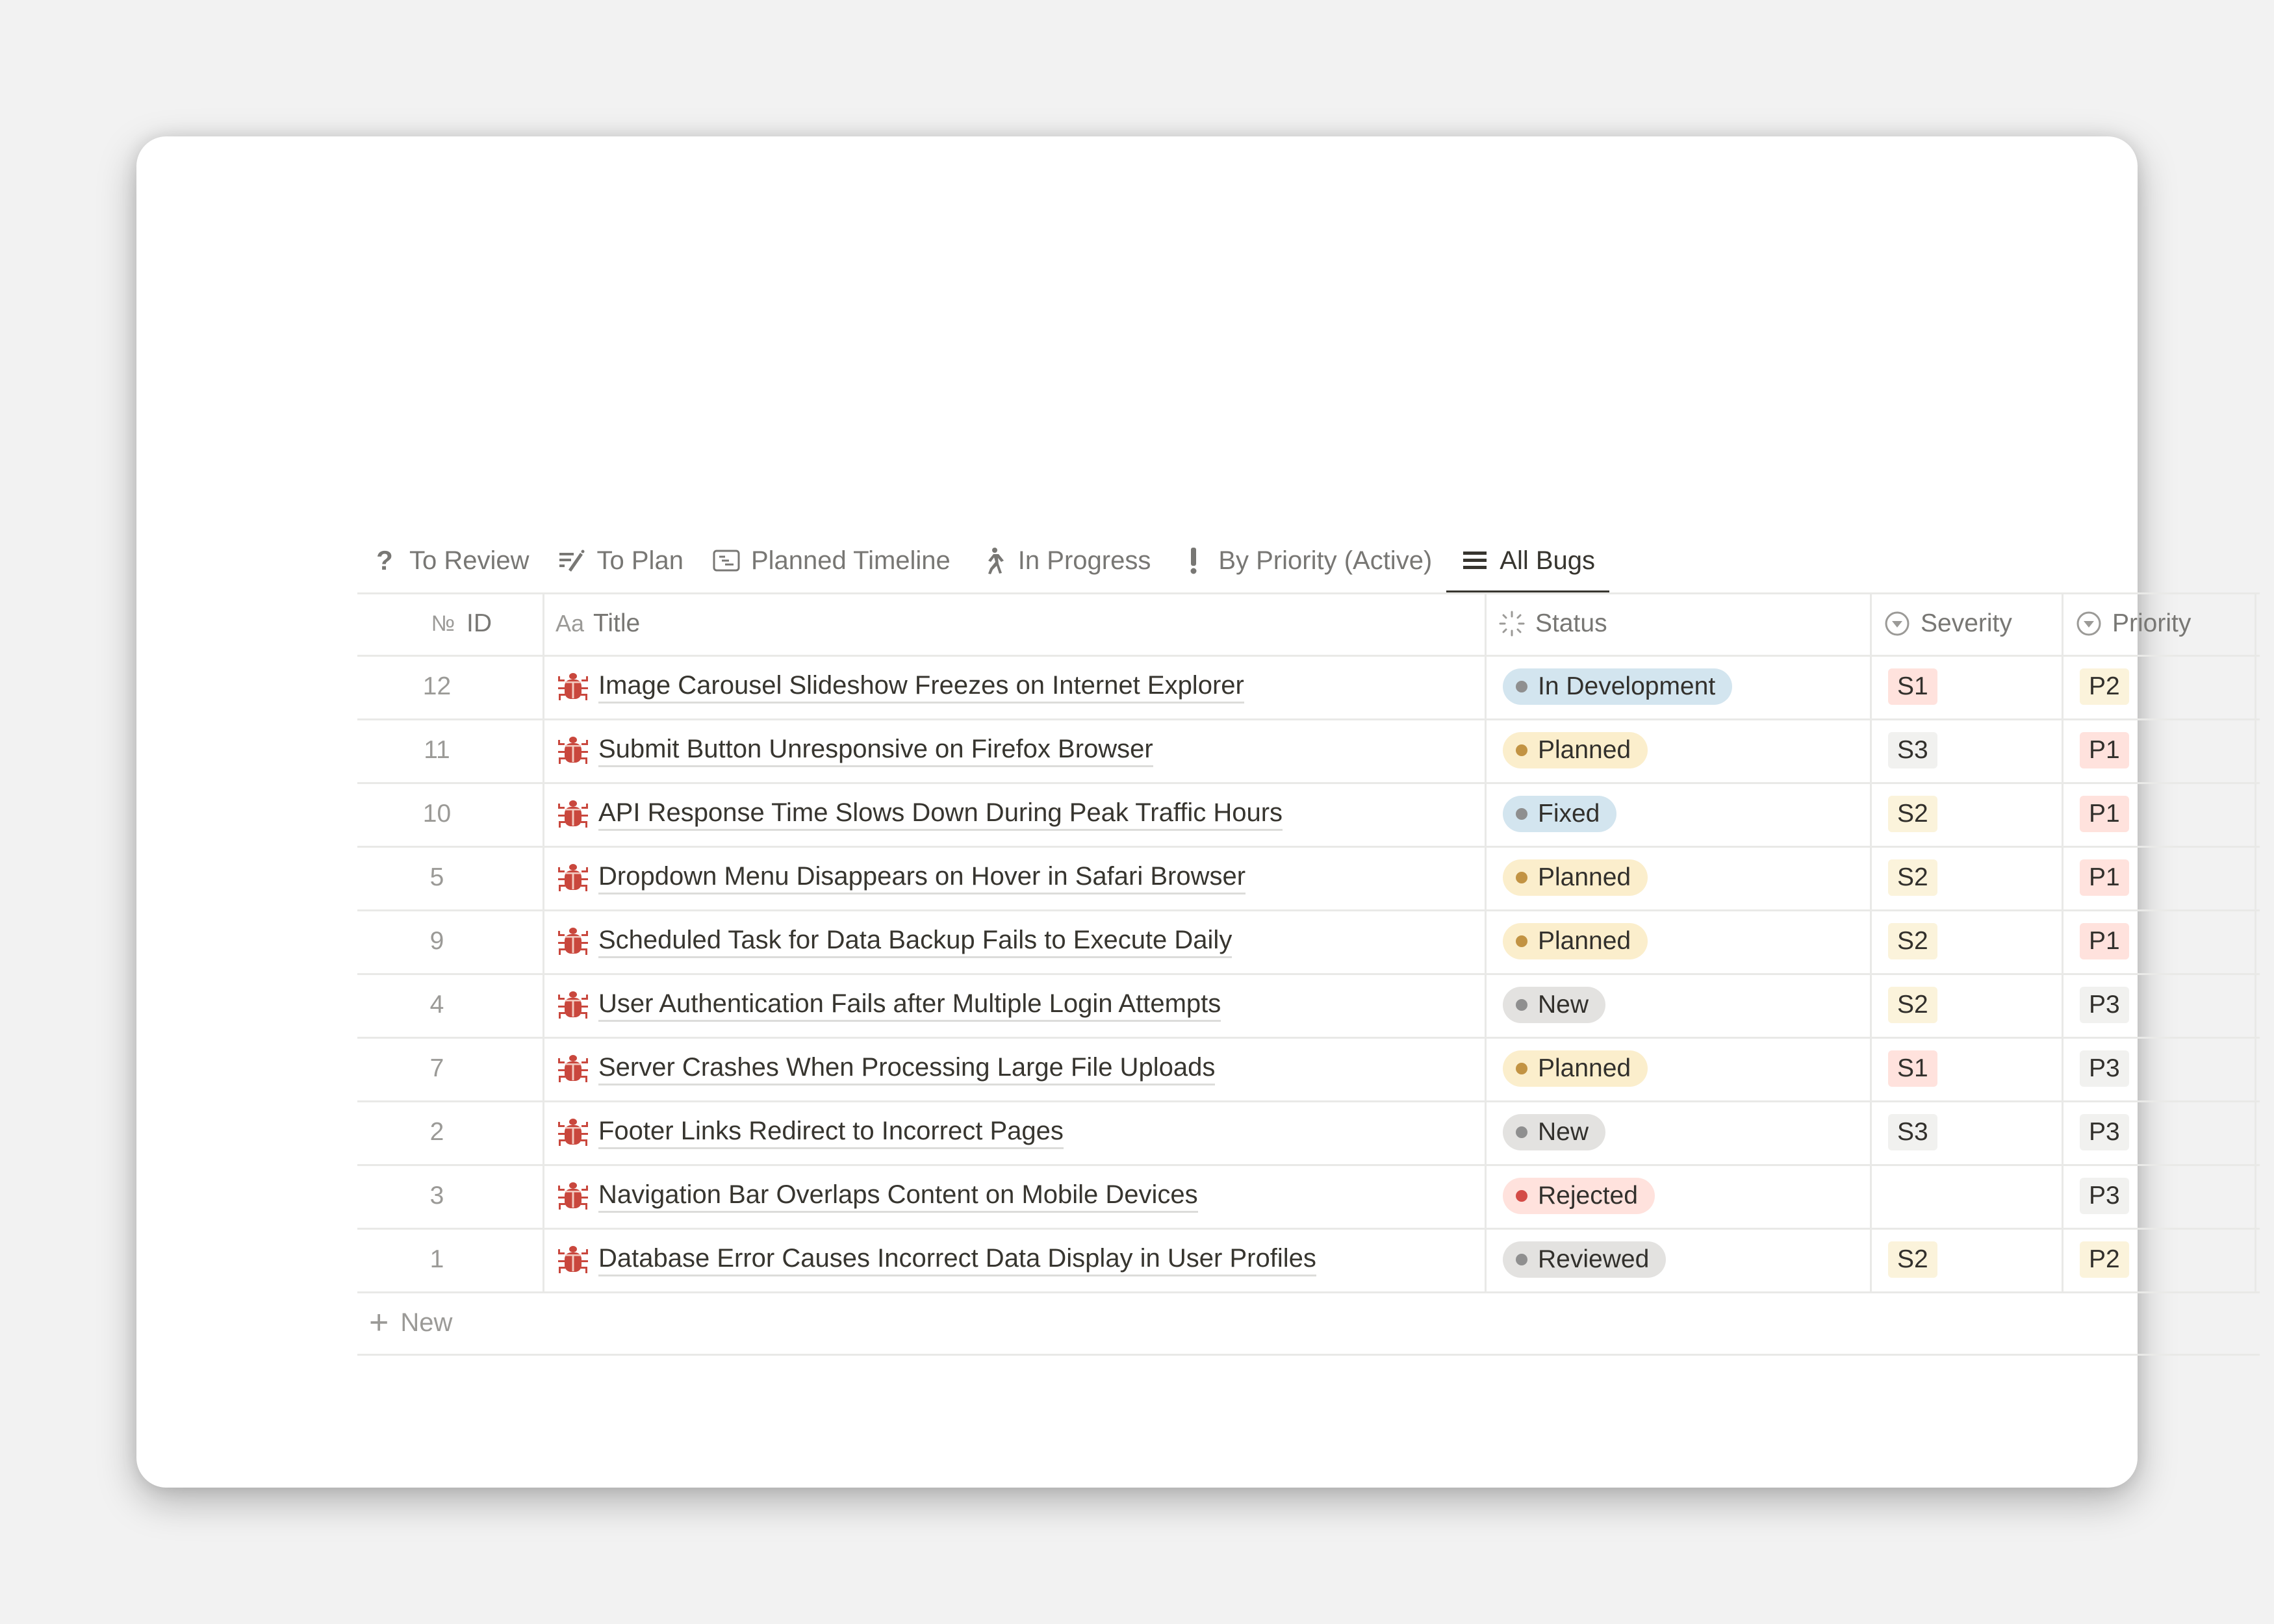 The width and height of the screenshot is (2274, 1624). I want to click on status-cell: Reviewed, so click(1665, 1259).